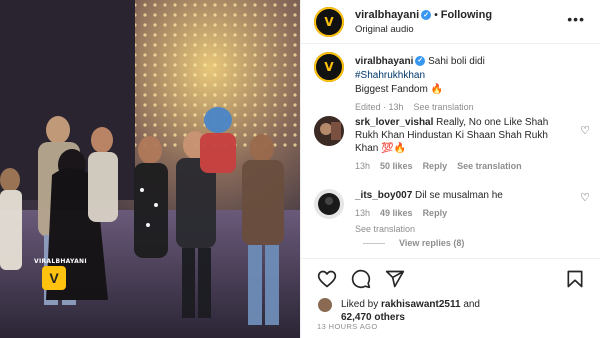  What do you see at coordinates (360, 304) in the screenshot?
I see `liked-by-prefix: Liked by` at bounding box center [360, 304].